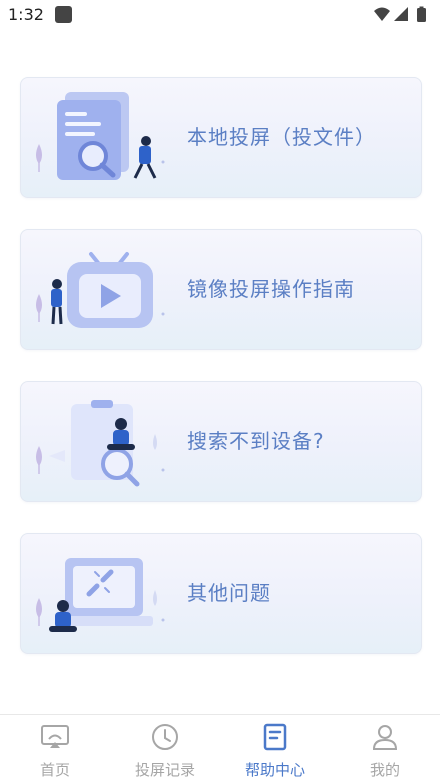  I want to click on help-card-local-cast: 本地投屏（投文件）, so click(221, 137).